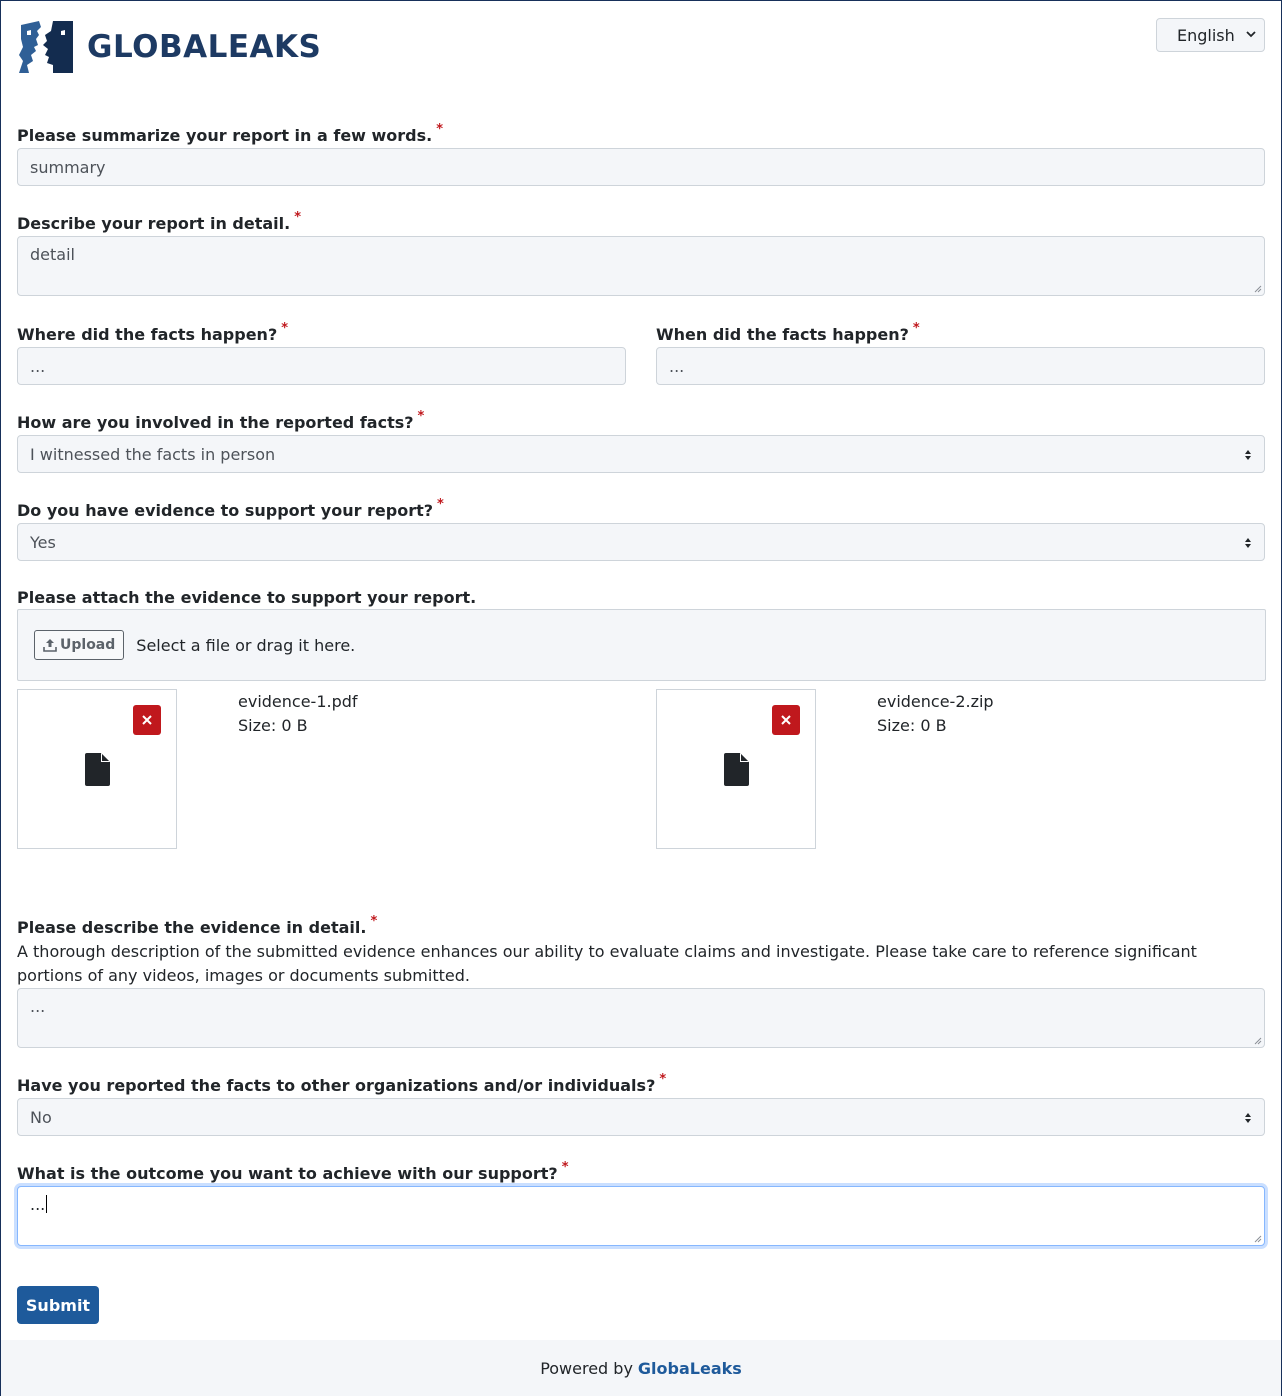 The image size is (1282, 1396). Describe the element at coordinates (159, 221) in the screenshot. I see `detail-label: Describe your report in detail. *` at that location.